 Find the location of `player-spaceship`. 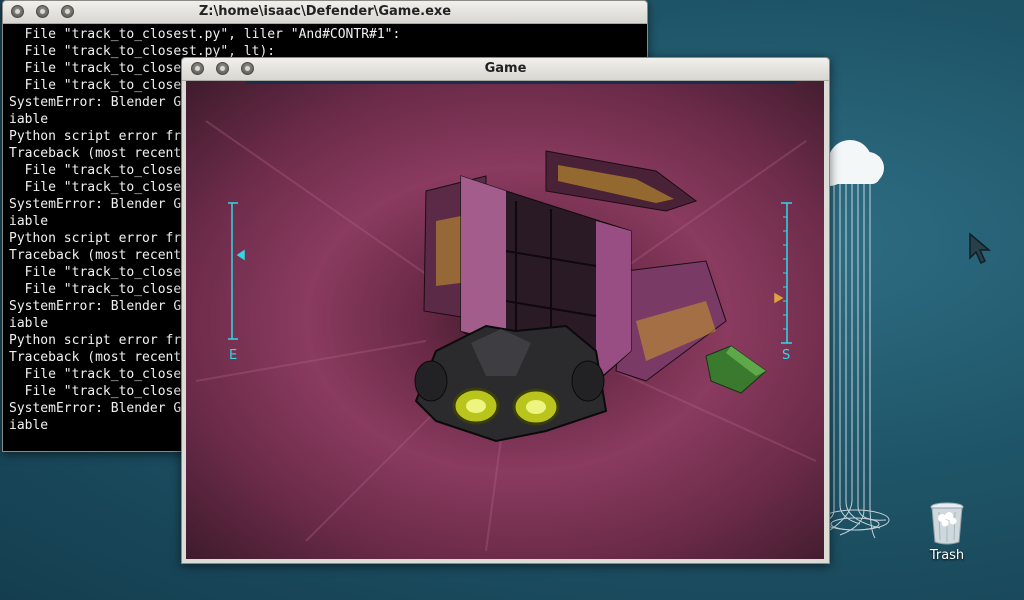

player-spaceship is located at coordinates (511, 383).